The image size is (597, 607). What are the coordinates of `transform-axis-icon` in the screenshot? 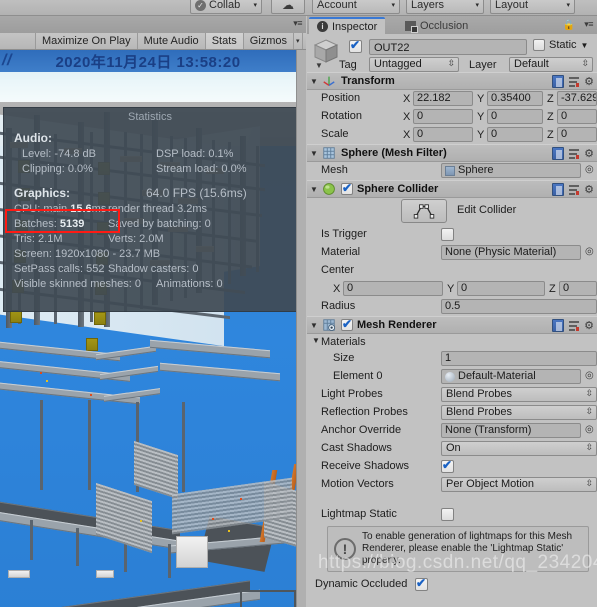 It's located at (329, 81).